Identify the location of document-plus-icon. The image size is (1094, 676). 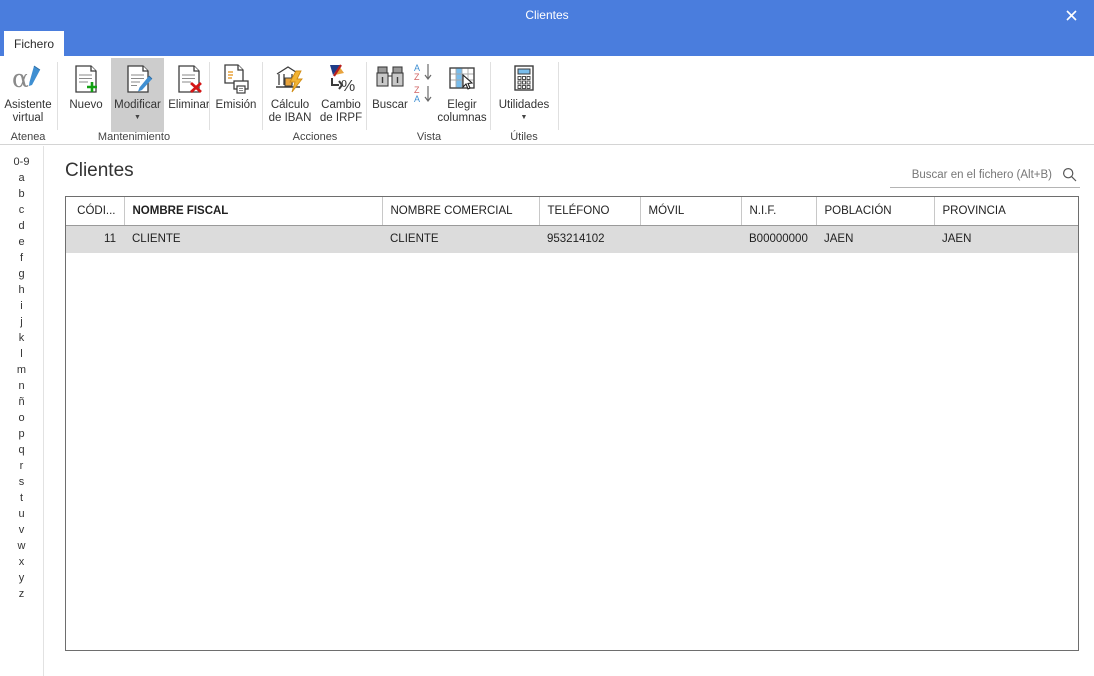
(86, 79).